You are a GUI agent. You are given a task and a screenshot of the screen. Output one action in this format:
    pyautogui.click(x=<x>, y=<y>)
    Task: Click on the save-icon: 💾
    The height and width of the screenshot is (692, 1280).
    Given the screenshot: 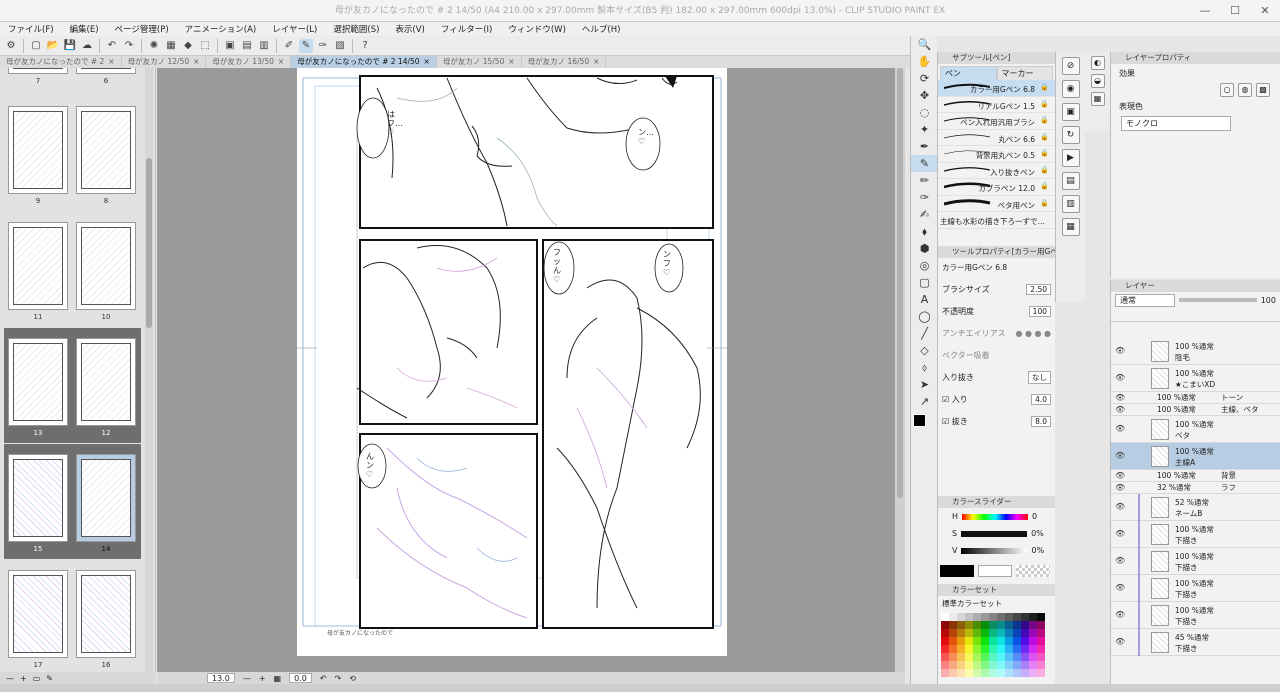 What is the action you would take?
    pyautogui.click(x=70, y=46)
    